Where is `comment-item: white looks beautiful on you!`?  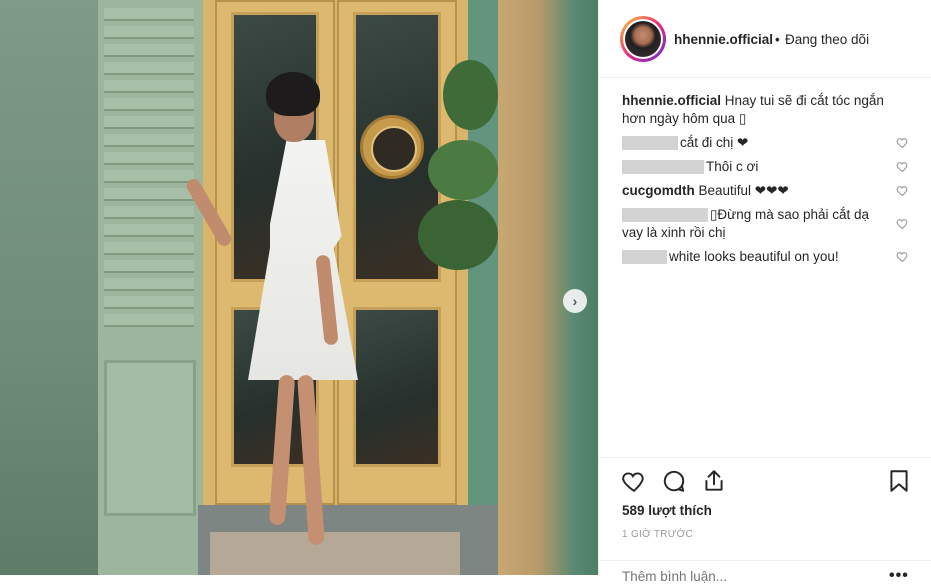
comment-item: white looks beautiful on you! is located at coordinates (757, 257).